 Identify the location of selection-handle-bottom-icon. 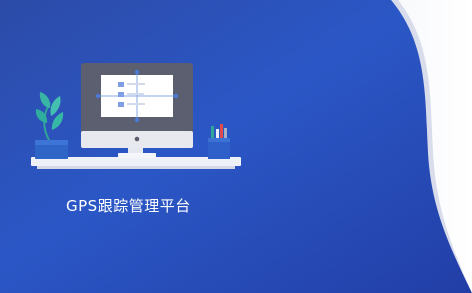
(137, 120).